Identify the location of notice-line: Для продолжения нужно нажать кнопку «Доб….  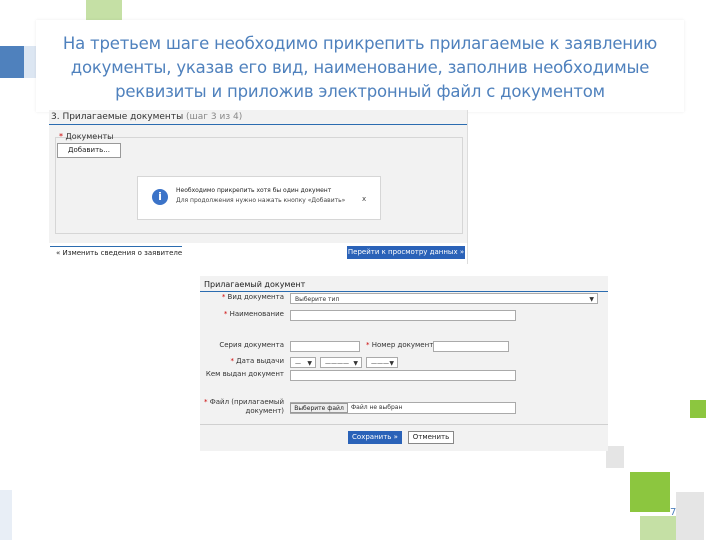
(261, 200).